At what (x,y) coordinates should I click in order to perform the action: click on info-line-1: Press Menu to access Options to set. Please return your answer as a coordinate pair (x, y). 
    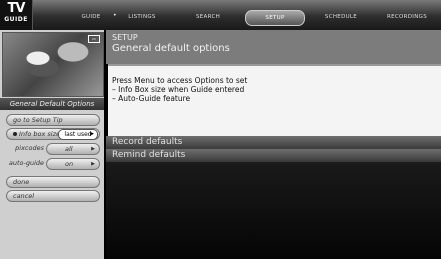
    Looking at the image, I should click on (180, 80).